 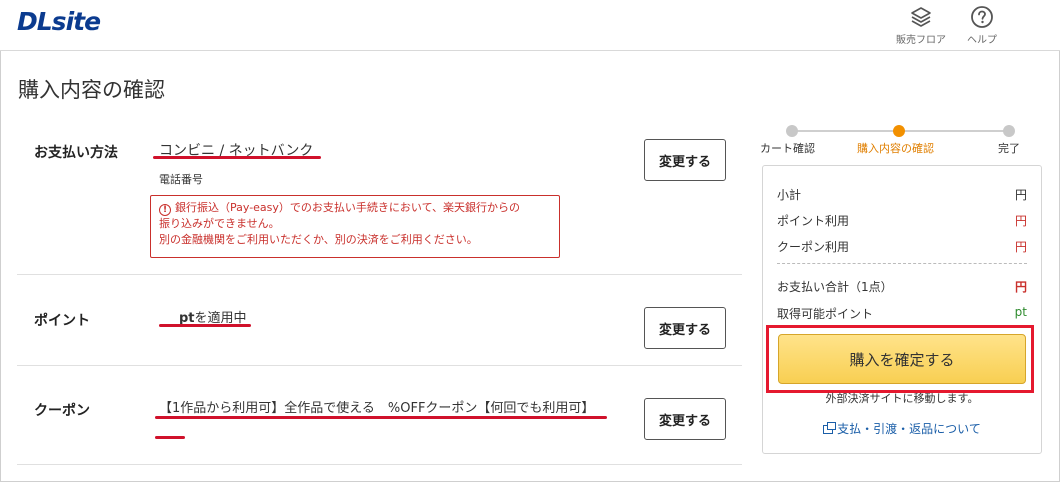 I want to click on point-section: ポイント ptを適用中 変更する, so click(x=379, y=320).